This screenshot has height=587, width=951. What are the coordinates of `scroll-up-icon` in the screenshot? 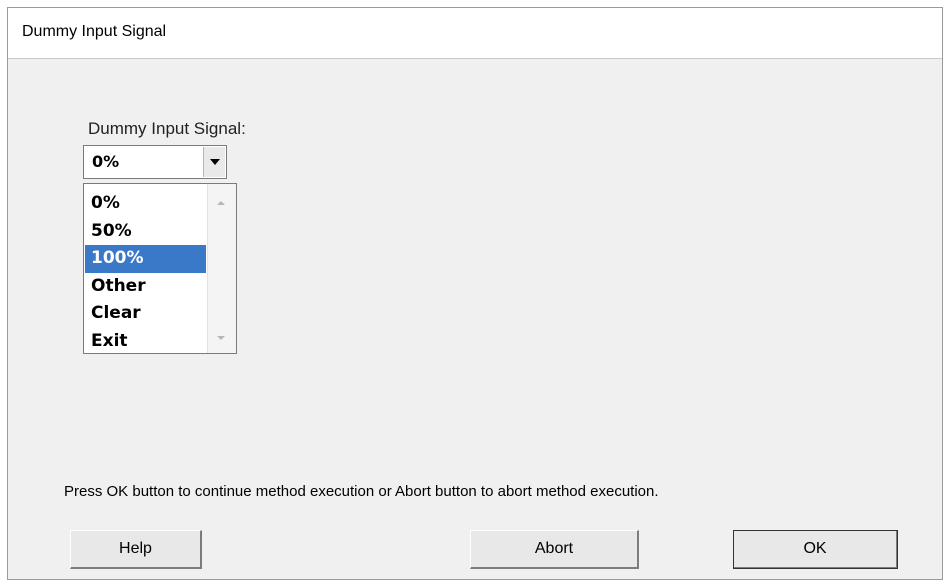 It's located at (221, 203).